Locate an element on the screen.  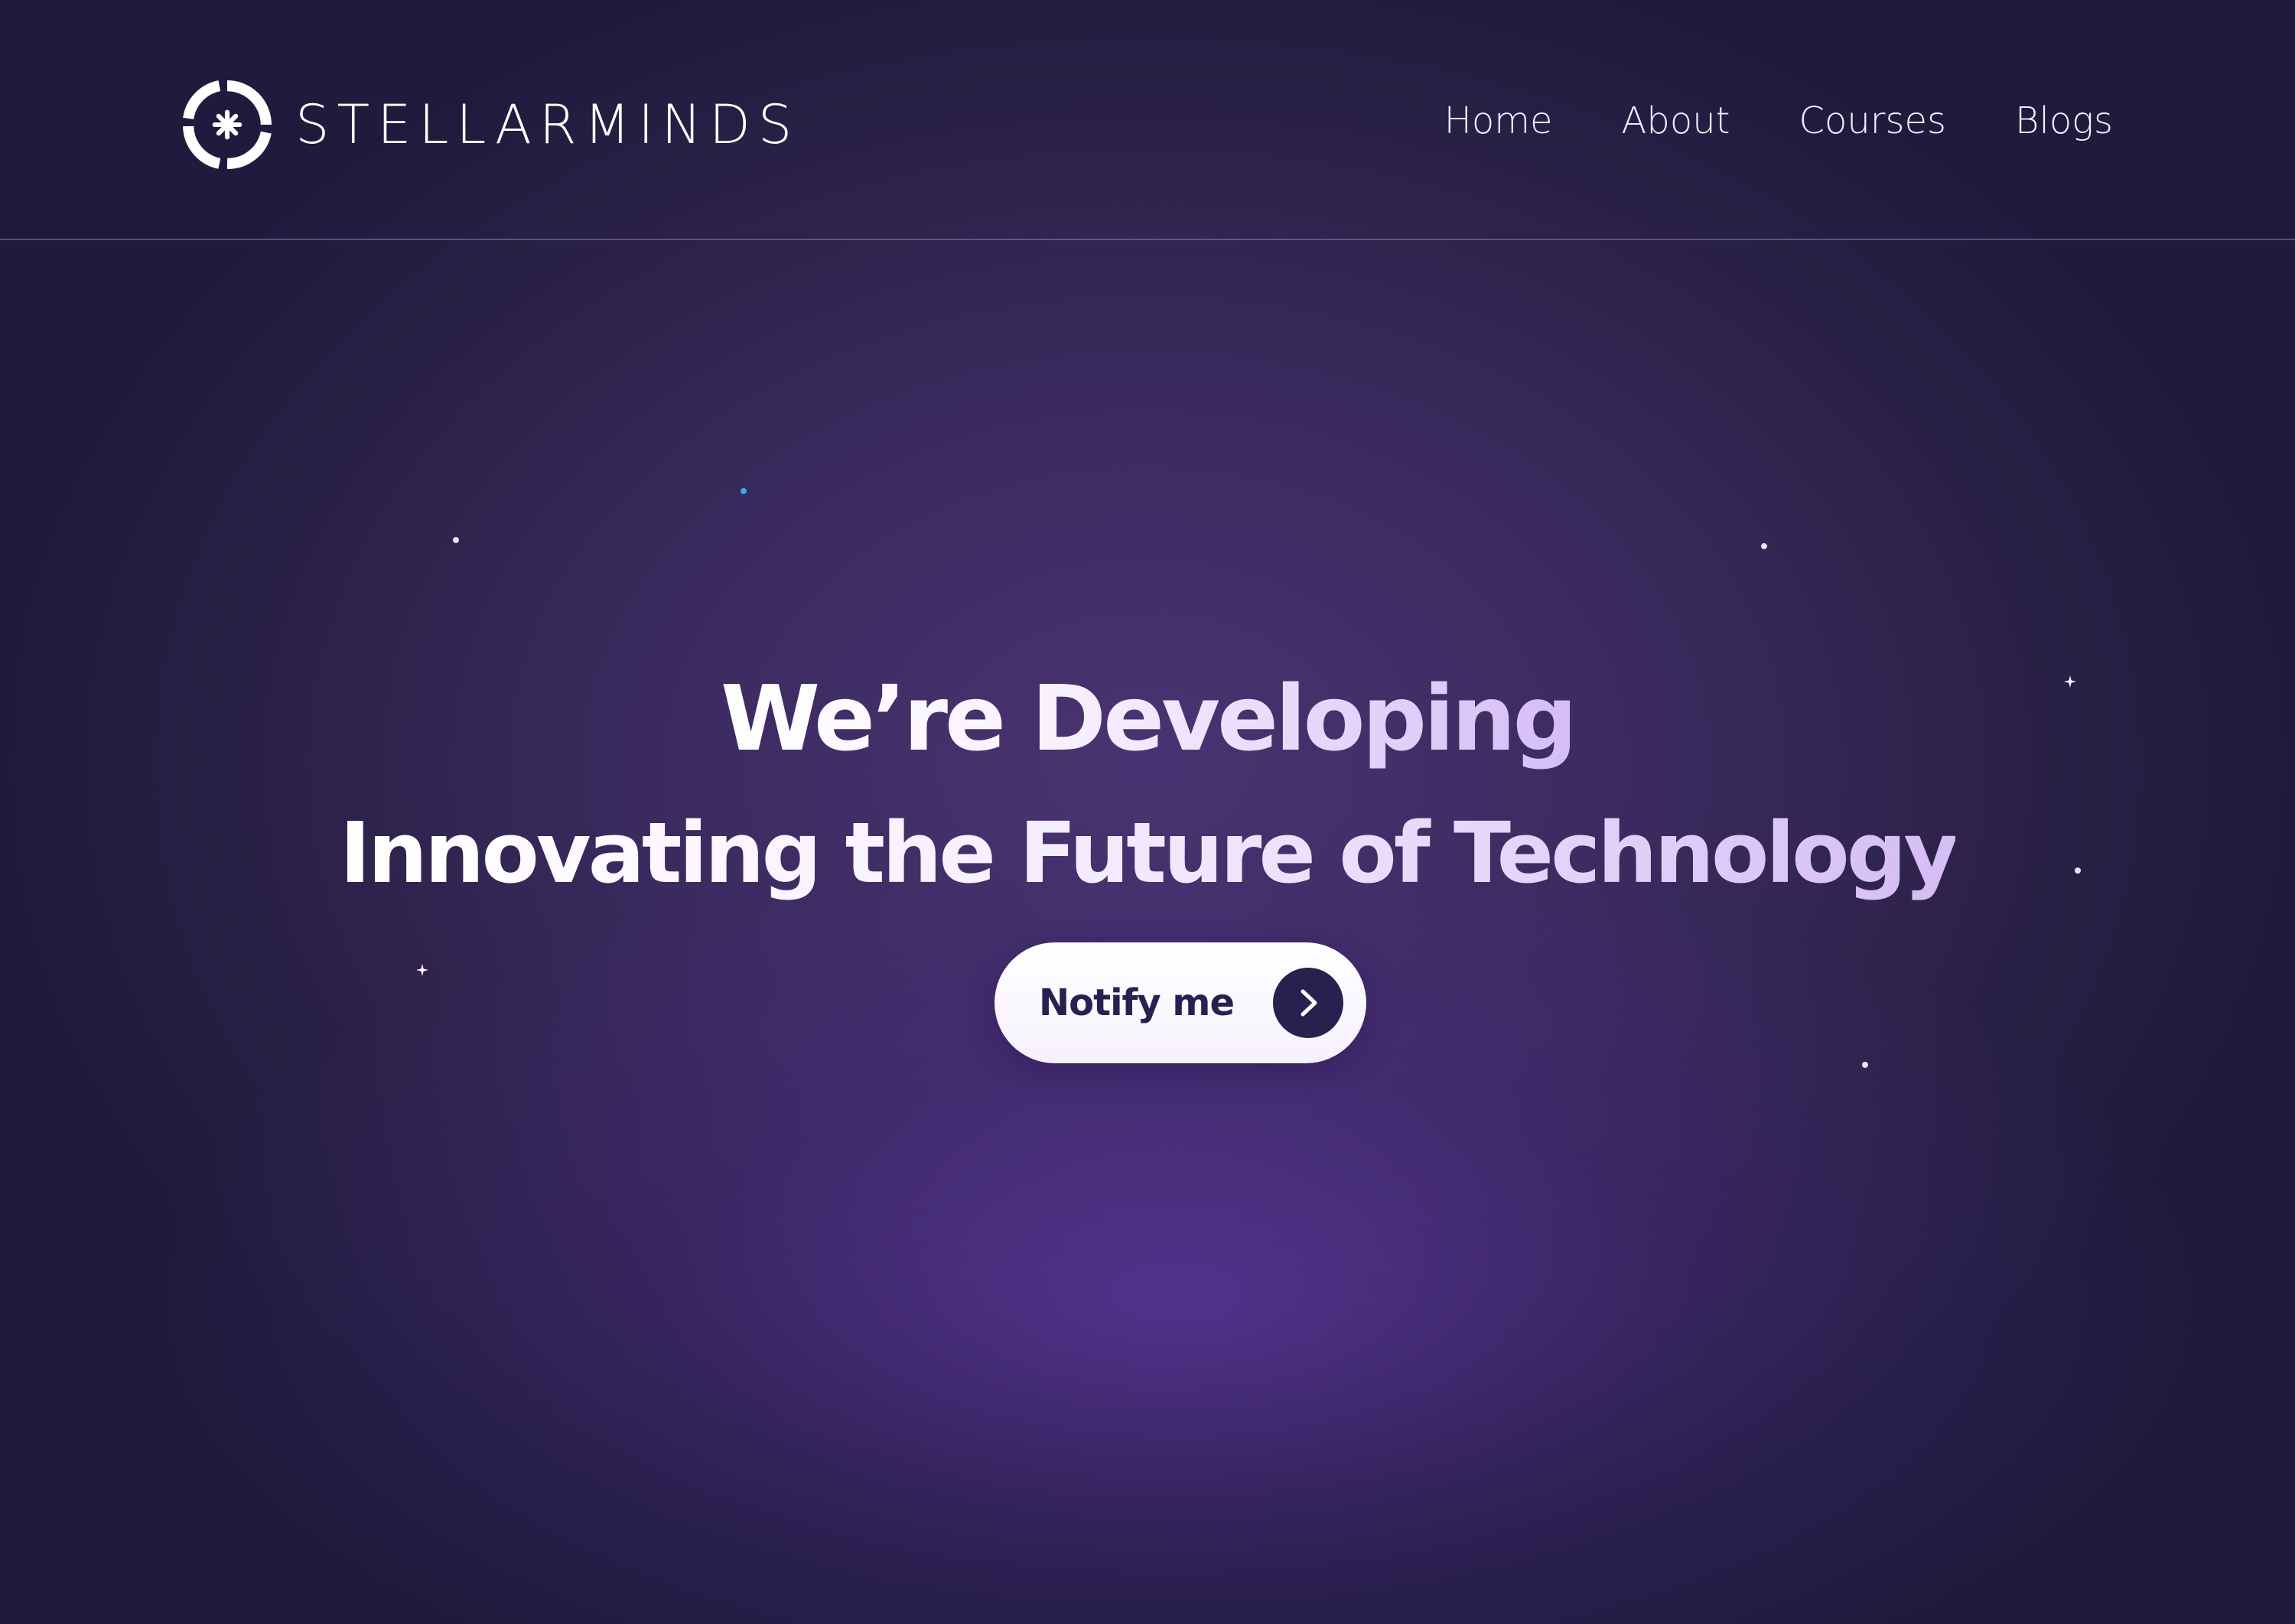
main-nav: Home About Courses Blogs is located at coordinates (1744, 121).